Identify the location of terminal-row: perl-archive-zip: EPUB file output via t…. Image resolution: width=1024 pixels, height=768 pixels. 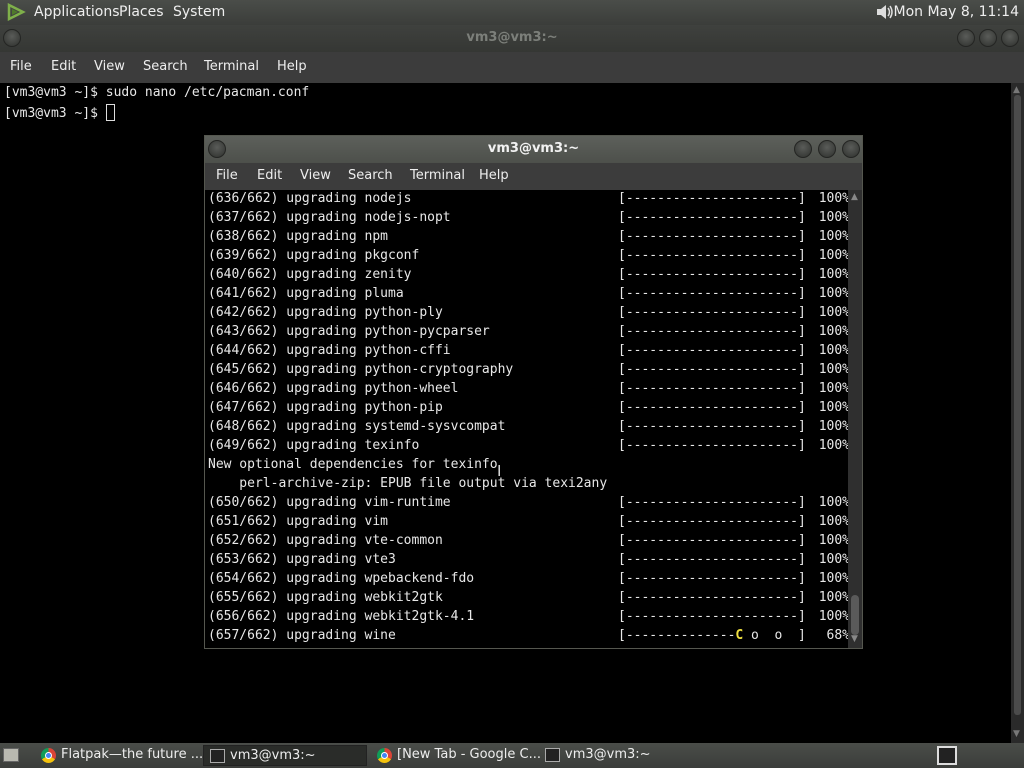
(528, 485).